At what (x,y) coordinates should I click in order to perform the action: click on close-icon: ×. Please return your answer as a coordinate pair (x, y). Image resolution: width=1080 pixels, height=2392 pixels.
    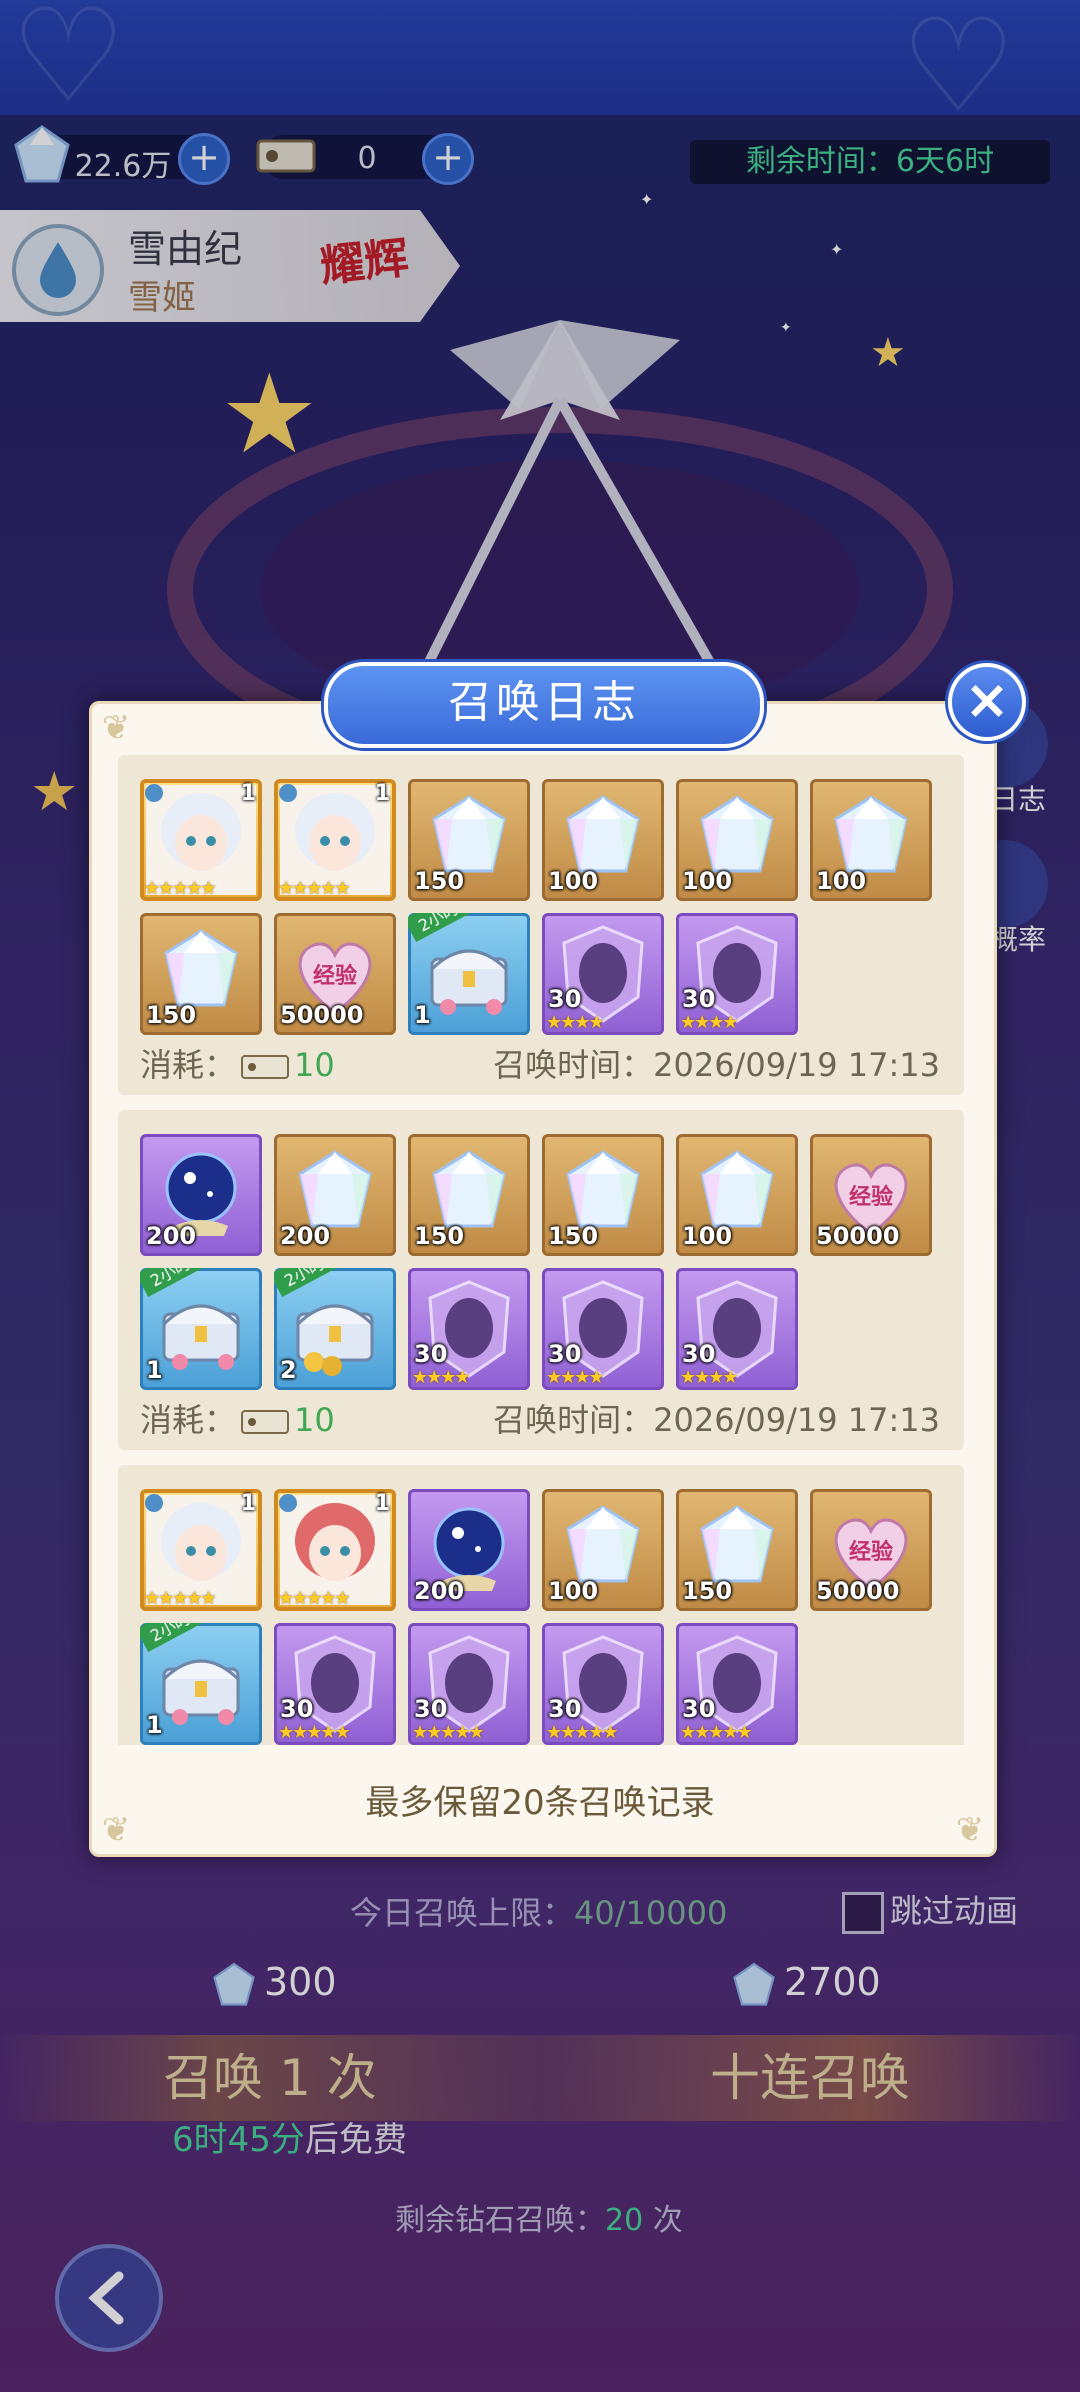
    Looking at the image, I should click on (987, 699).